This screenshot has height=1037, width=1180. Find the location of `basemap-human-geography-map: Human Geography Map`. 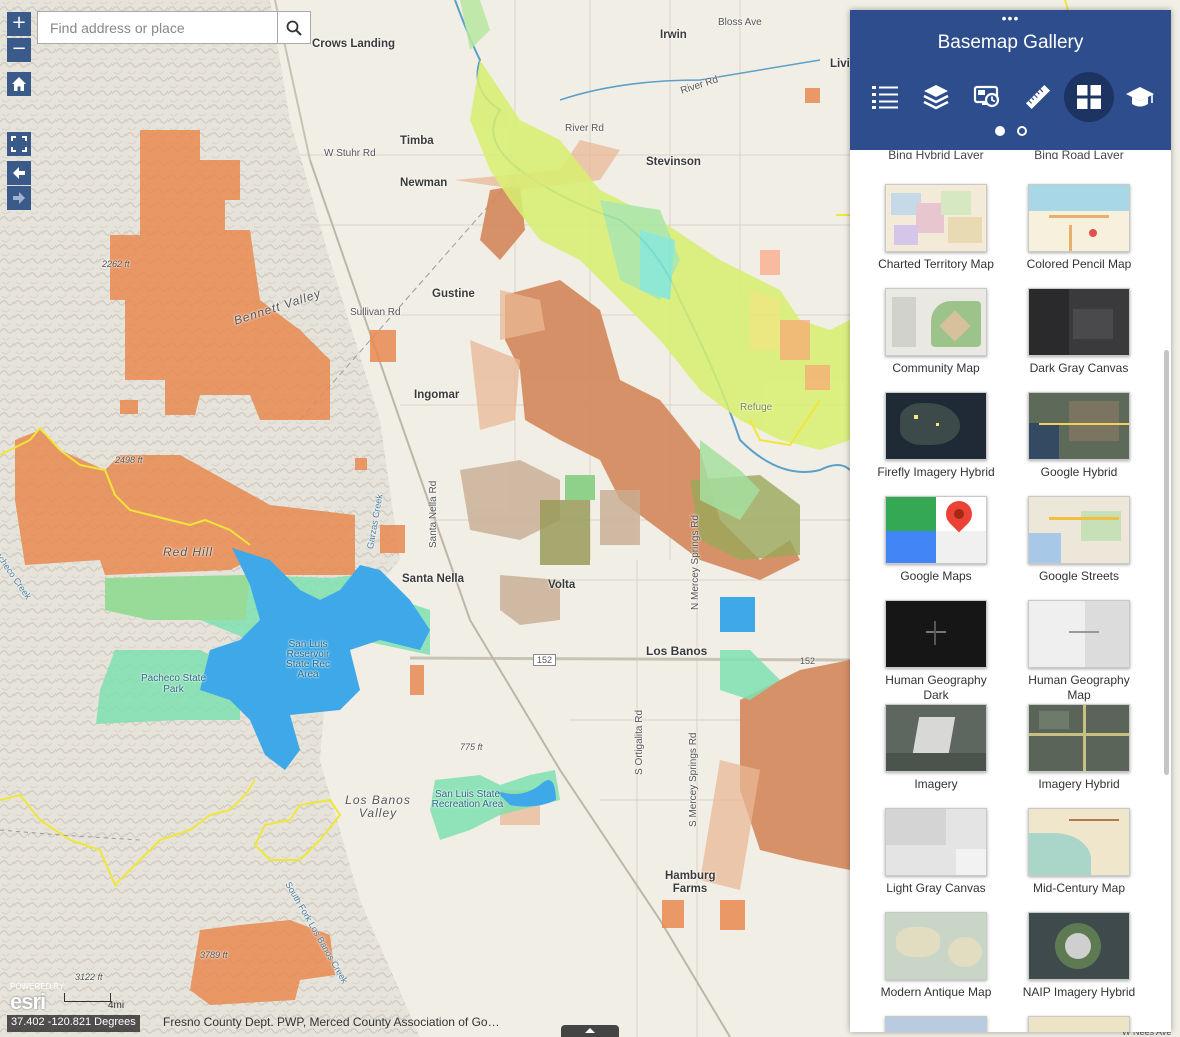

basemap-human-geography-map: Human Geography Map is located at coordinates (1079, 651).